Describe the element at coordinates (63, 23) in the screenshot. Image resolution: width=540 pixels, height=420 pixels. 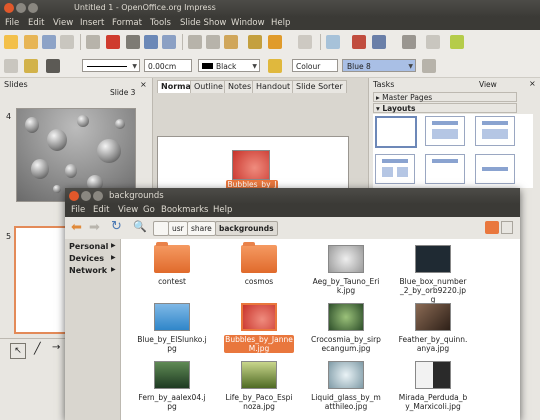
I see `menu-view: View` at that location.